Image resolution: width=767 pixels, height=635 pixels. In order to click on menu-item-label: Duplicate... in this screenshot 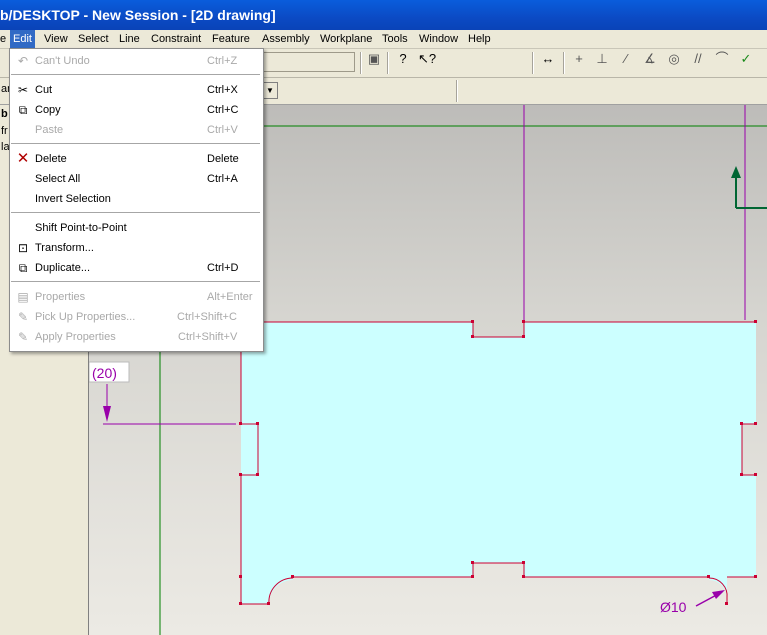, I will do `click(63, 268)`.